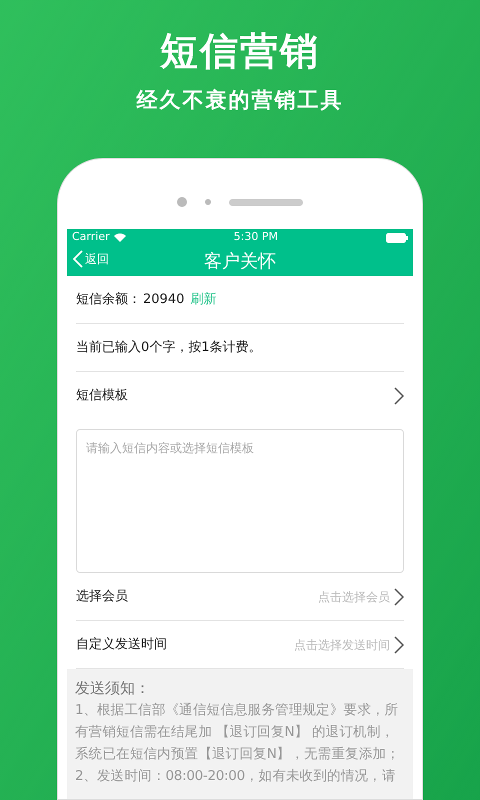 This screenshot has height=800, width=480. Describe the element at coordinates (78, 259) in the screenshot. I see `back-icon` at that location.